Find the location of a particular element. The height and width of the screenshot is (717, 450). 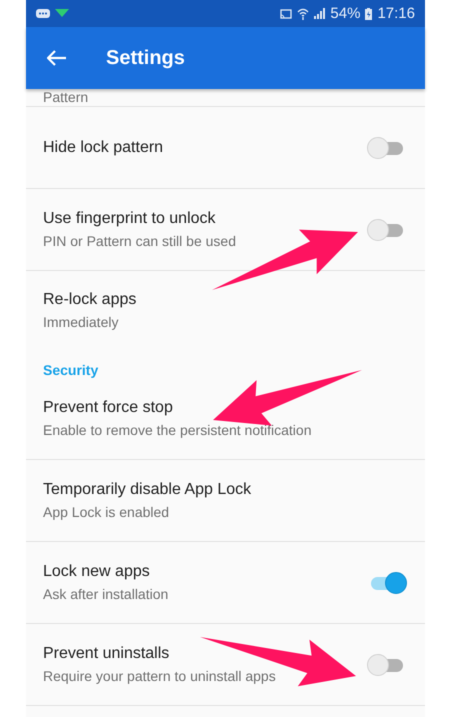

app-bar-title: Settings is located at coordinates (145, 58).